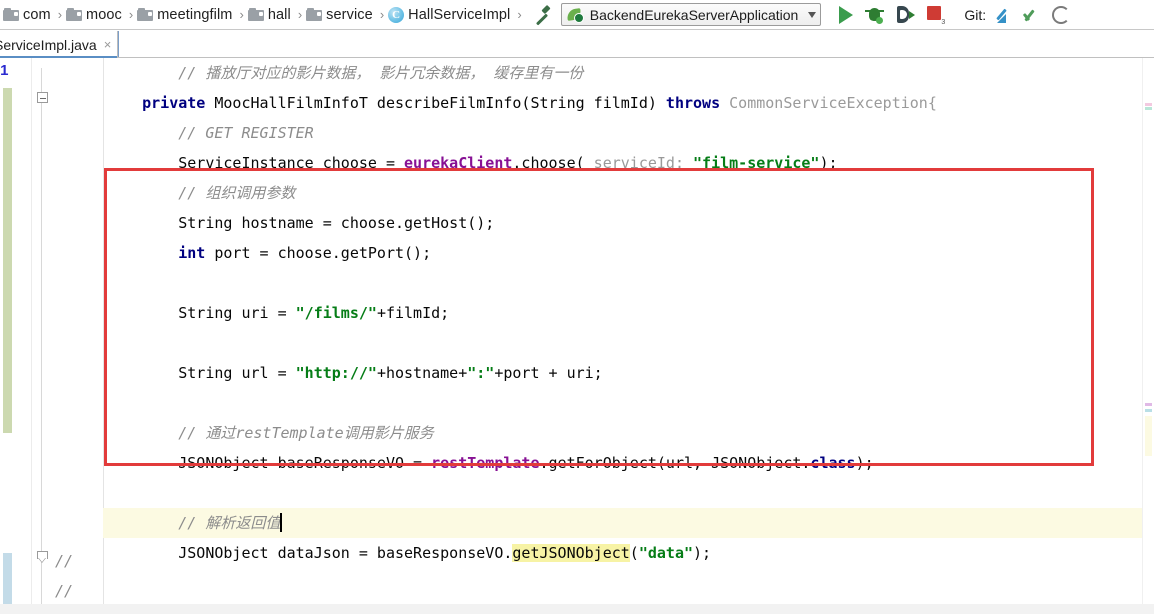 This screenshot has height=614, width=1154. Describe the element at coordinates (638, 163) in the screenshot. I see `code-token: serviceId:` at that location.